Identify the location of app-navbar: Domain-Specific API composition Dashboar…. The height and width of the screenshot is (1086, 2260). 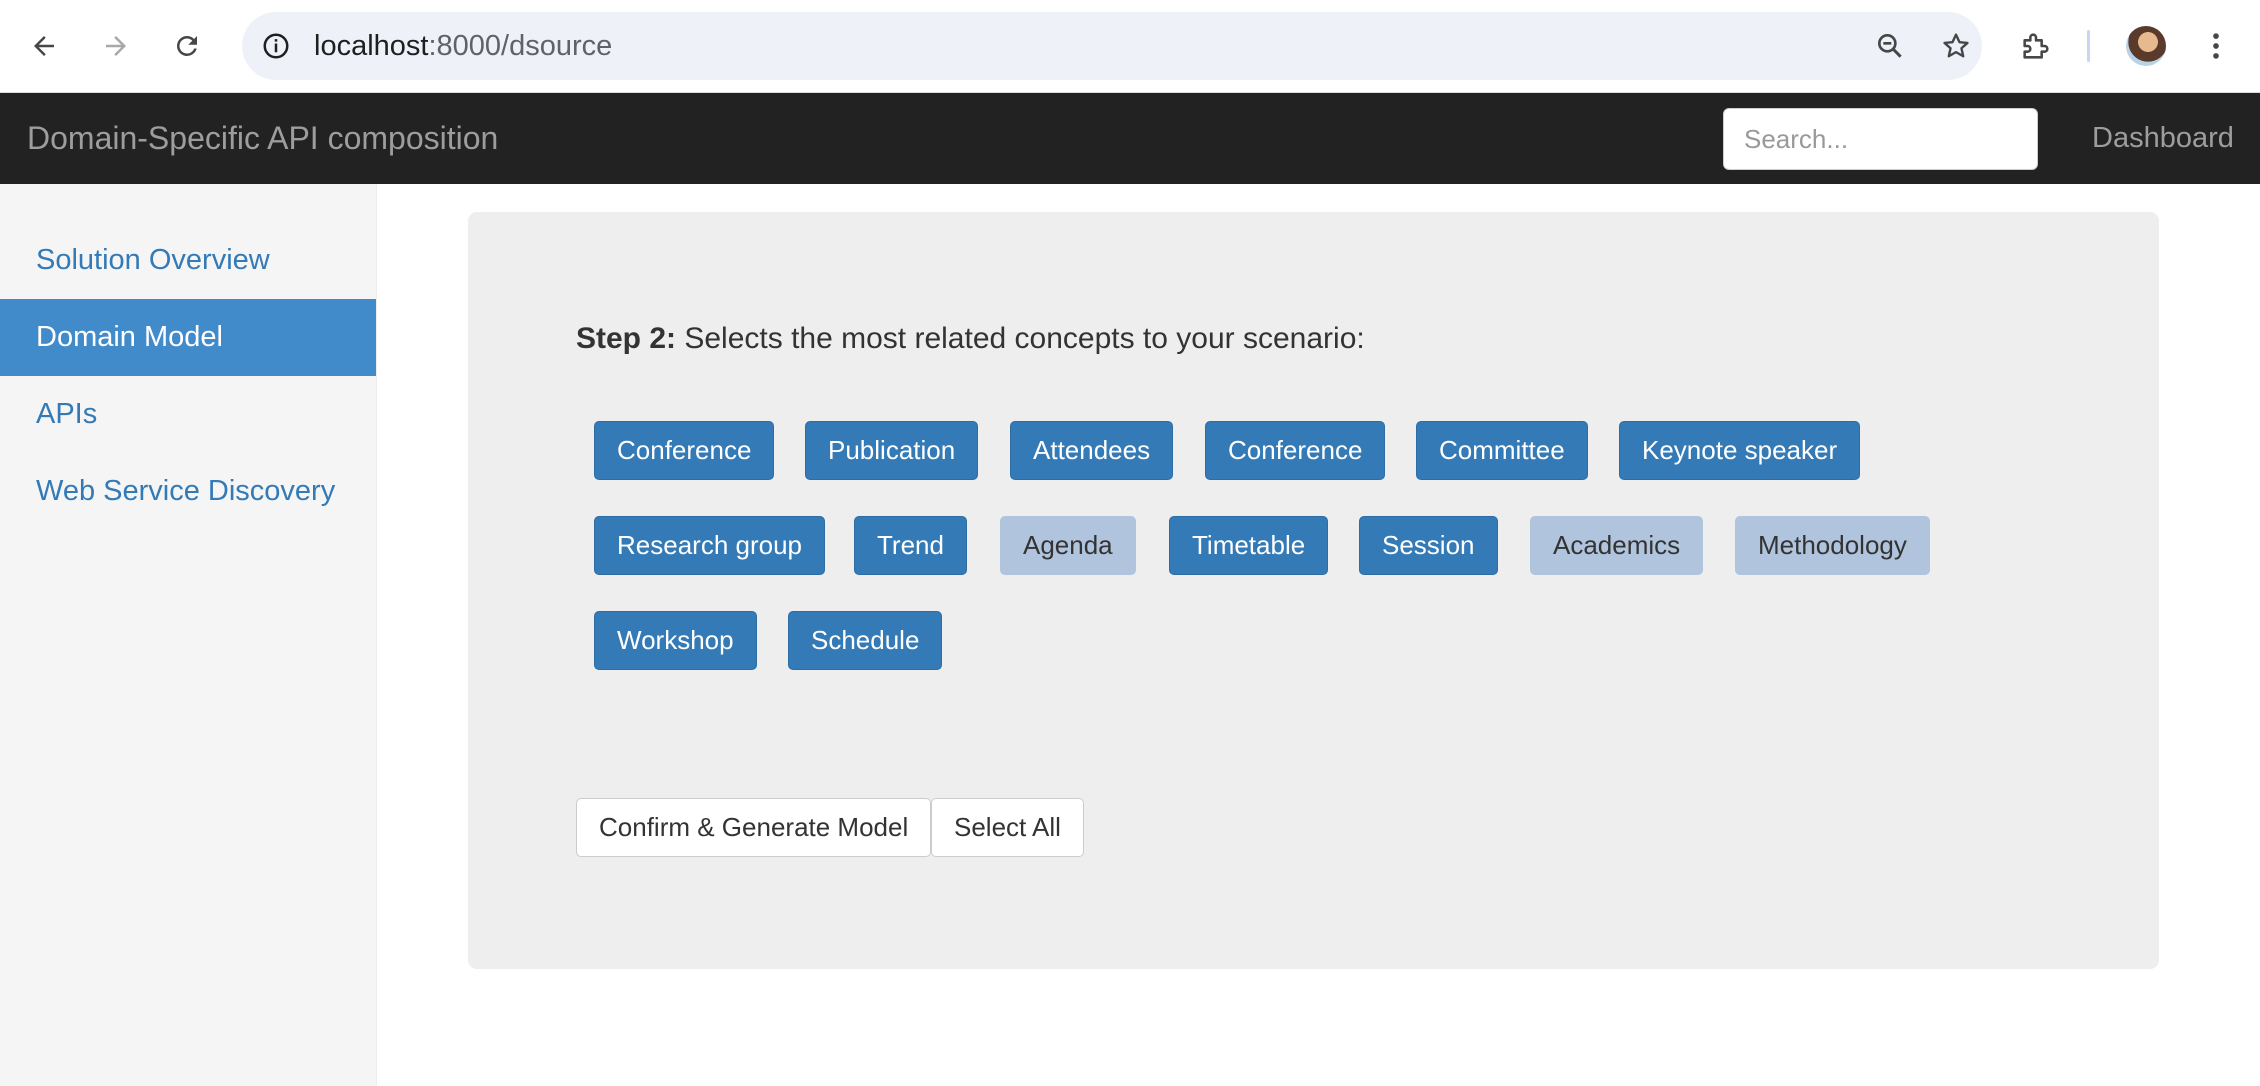
(1130, 138).